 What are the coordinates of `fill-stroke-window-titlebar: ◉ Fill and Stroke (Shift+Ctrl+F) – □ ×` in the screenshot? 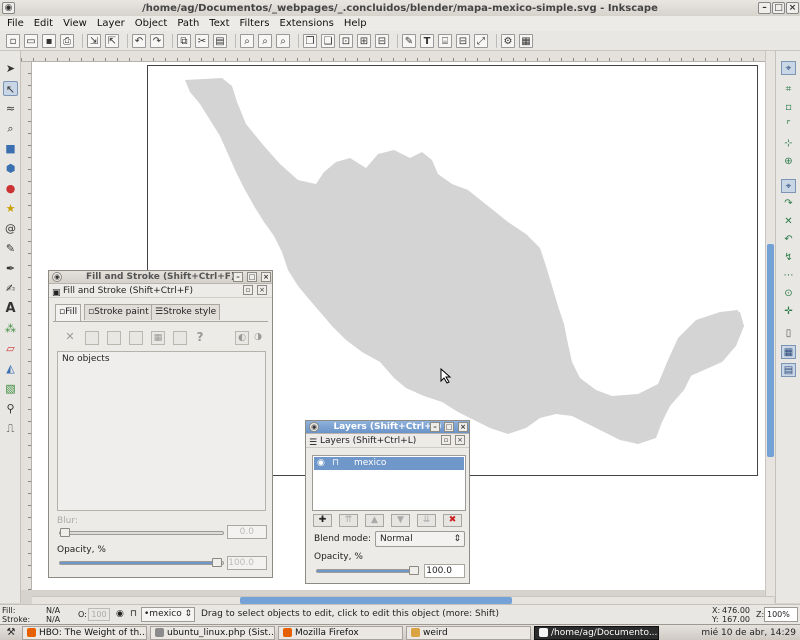 It's located at (160, 277).